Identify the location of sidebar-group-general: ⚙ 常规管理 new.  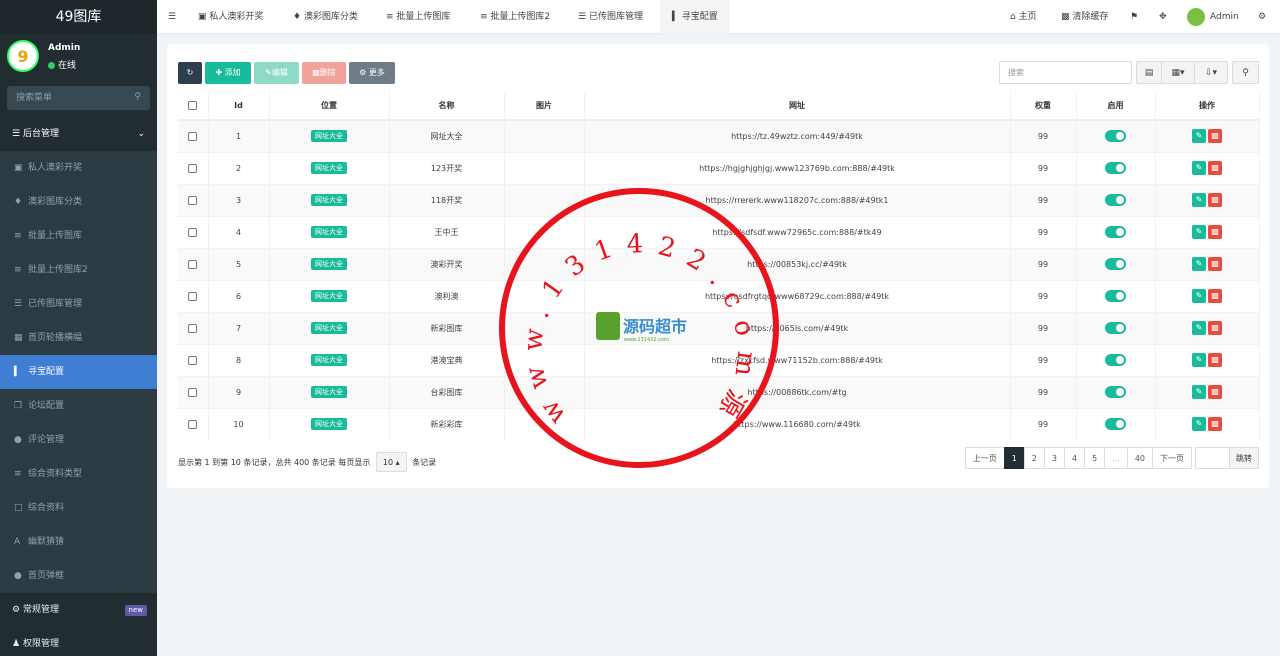
(78, 610).